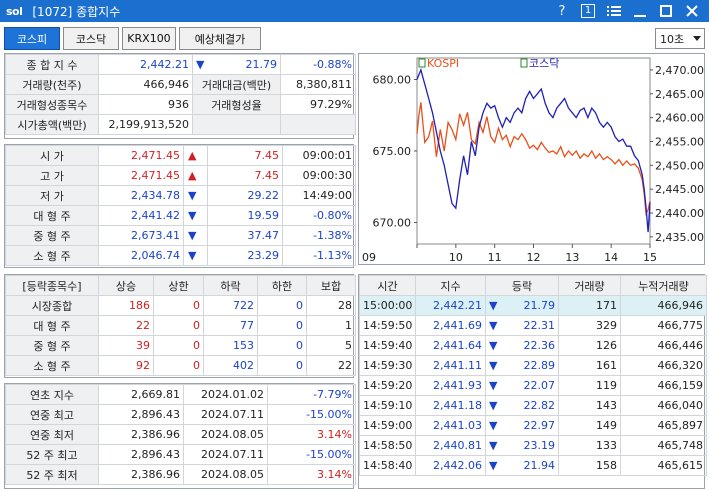 The height and width of the screenshot is (491, 709). What do you see at coordinates (331, 345) in the screenshot?
I see `breadth-flat: 5` at bounding box center [331, 345].